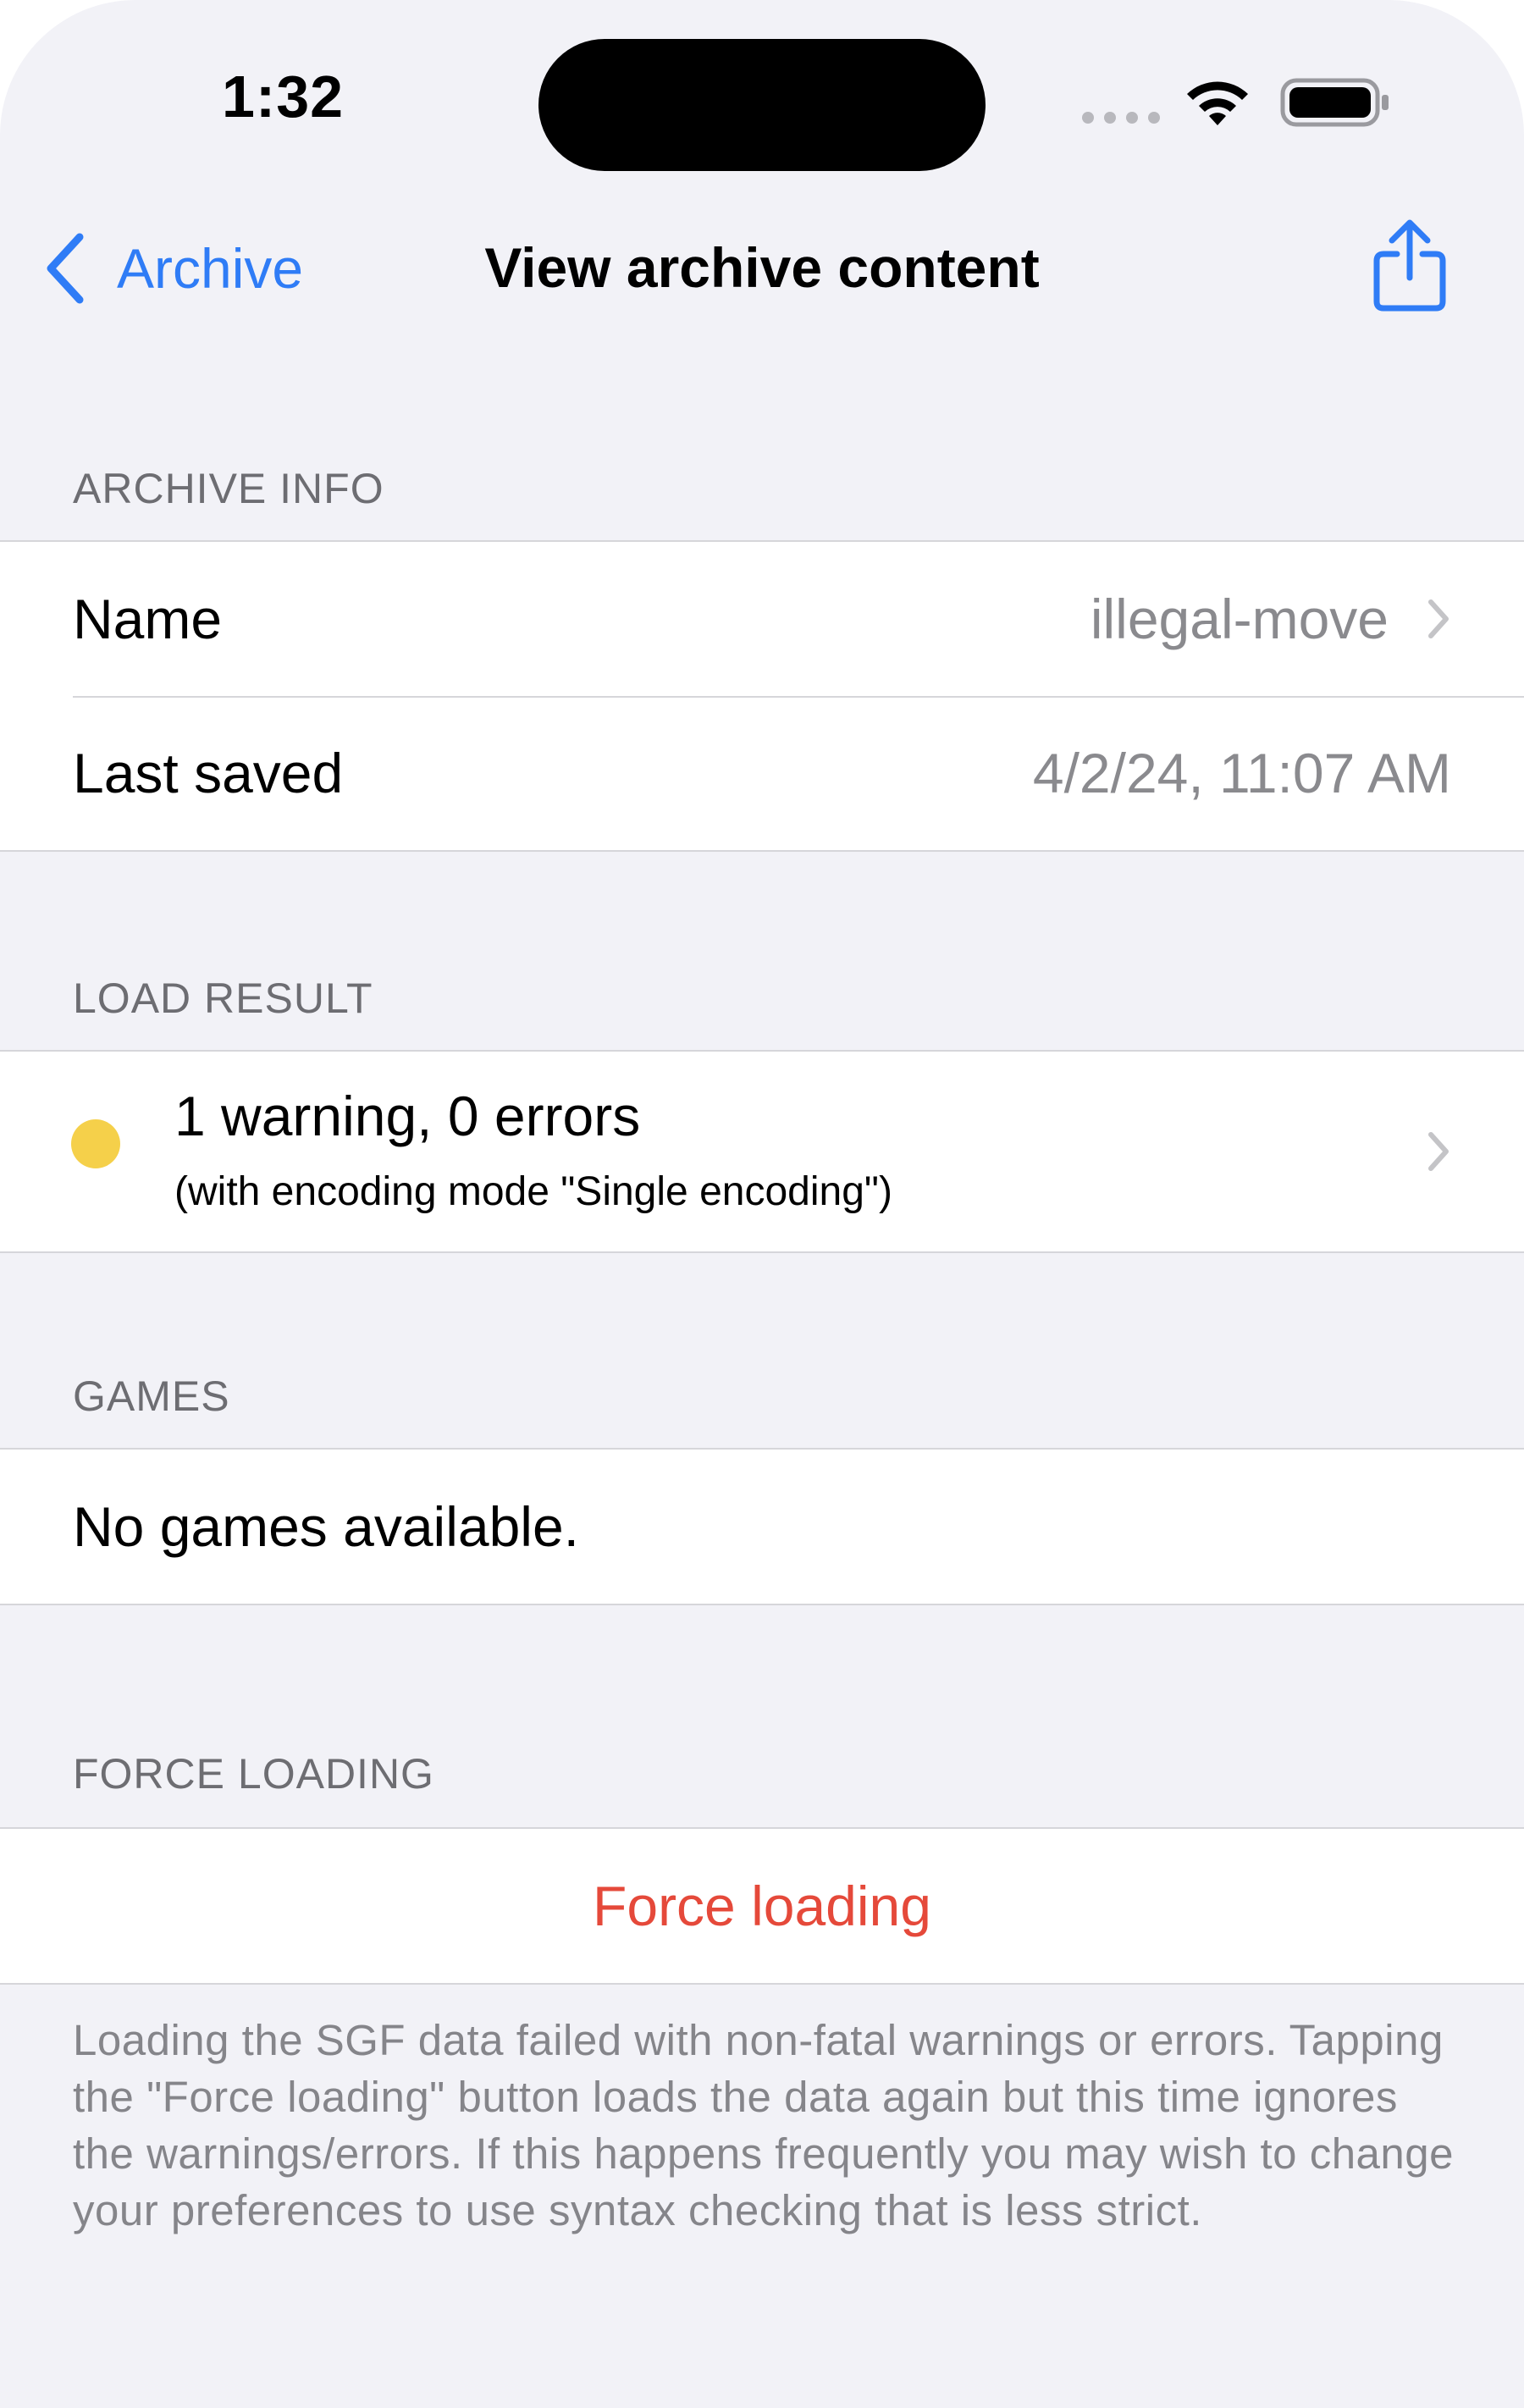 The width and height of the screenshot is (1524, 2408). I want to click on last-saved-label: Last saved, so click(208, 773).